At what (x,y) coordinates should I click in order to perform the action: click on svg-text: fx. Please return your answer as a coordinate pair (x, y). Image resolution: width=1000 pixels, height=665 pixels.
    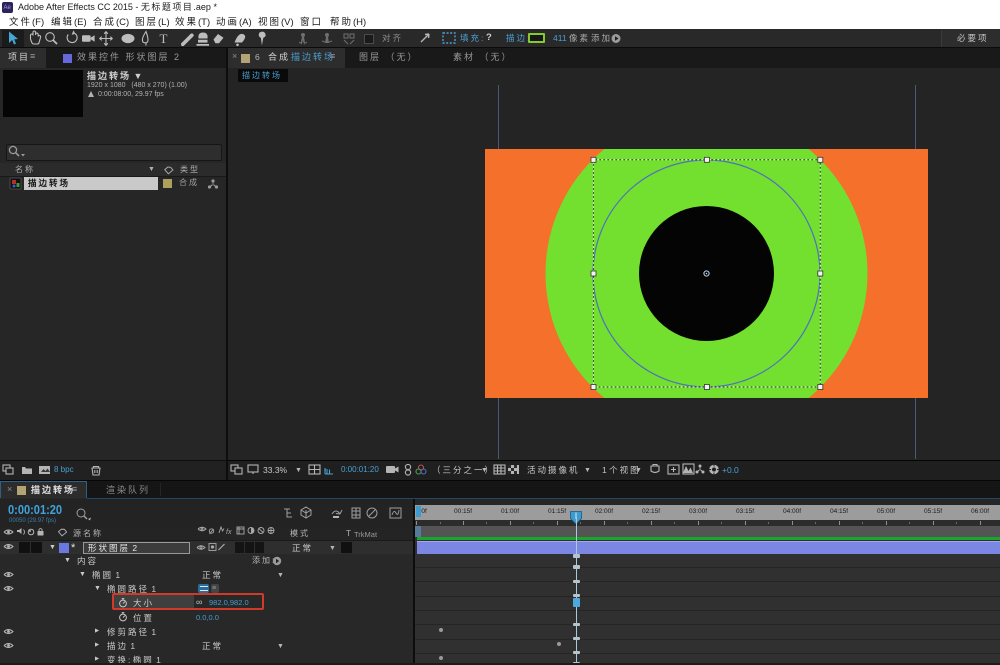
    Looking at the image, I should click on (229, 532).